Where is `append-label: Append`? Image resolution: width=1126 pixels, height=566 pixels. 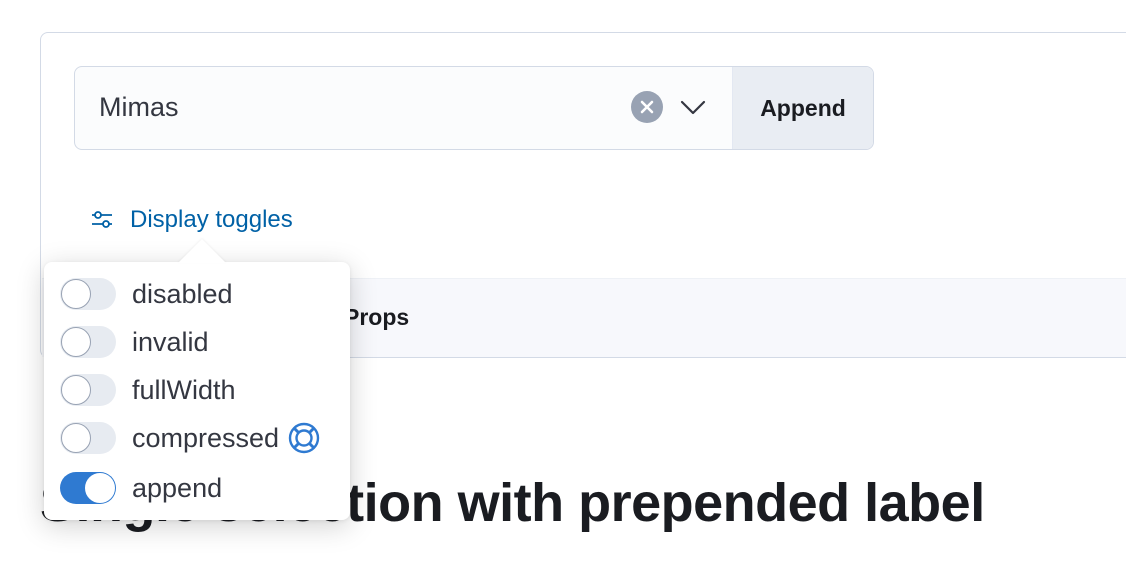
append-label: Append is located at coordinates (803, 108).